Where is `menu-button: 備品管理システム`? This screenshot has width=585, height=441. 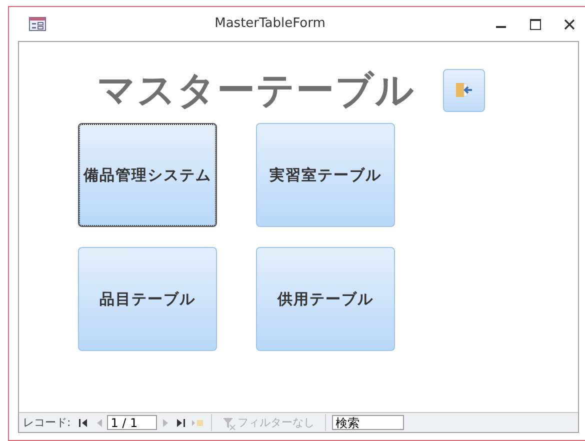 menu-button: 備品管理システム is located at coordinates (147, 175).